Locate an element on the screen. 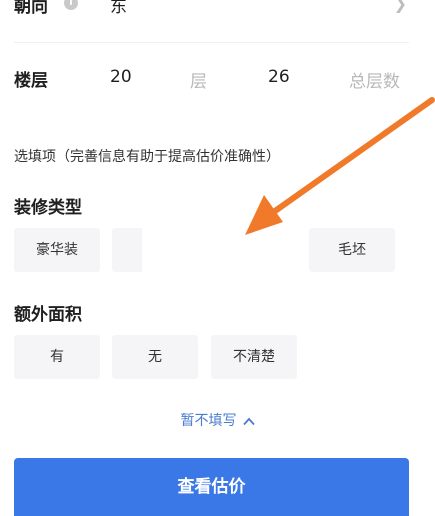 This screenshot has height=516, width=435. option-unfinished: 毛坯 is located at coordinates (352, 250).